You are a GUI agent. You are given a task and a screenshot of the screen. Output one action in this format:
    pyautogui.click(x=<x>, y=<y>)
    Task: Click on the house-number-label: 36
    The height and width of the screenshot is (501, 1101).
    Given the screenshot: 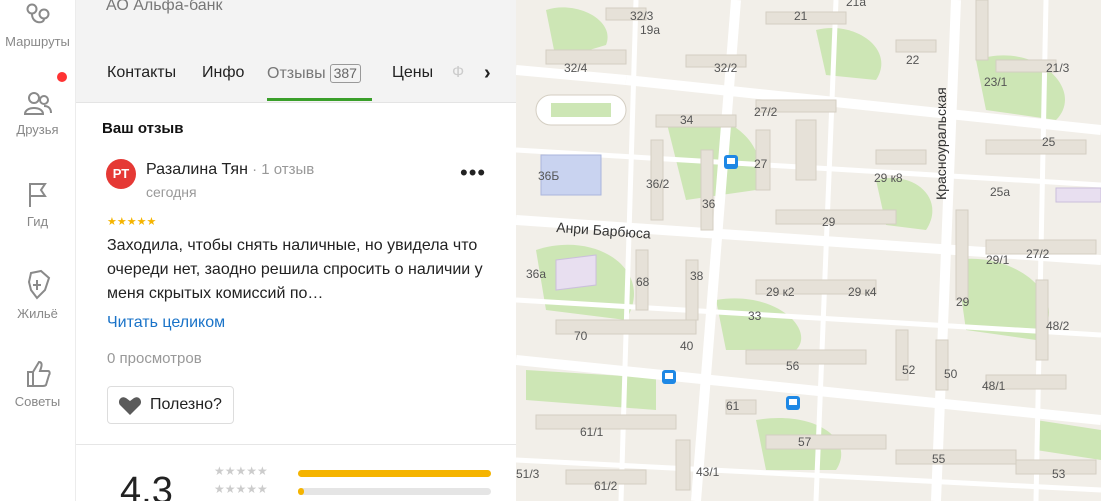 What is the action you would take?
    pyautogui.click(x=709, y=204)
    